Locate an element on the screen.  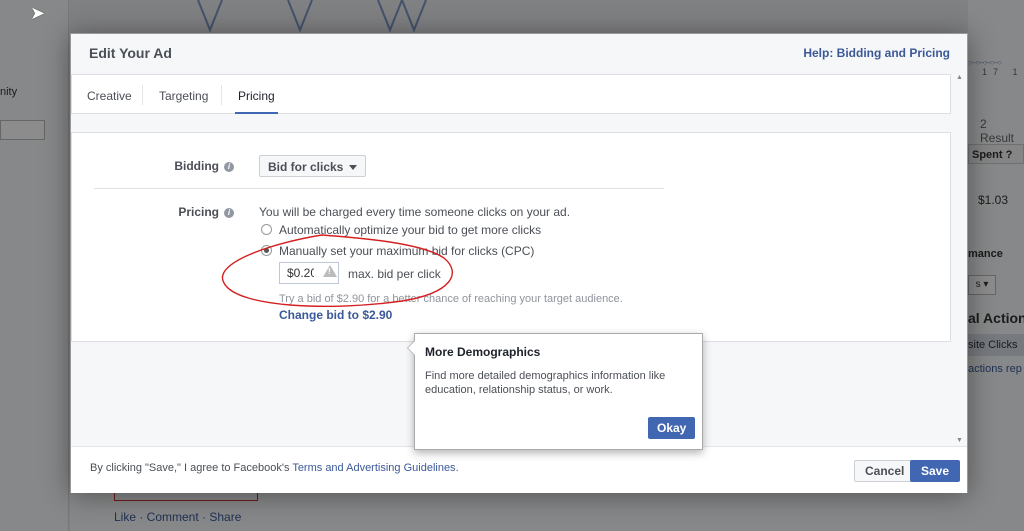
scroll-up-icon: ▲ is located at coordinates (959, 77).